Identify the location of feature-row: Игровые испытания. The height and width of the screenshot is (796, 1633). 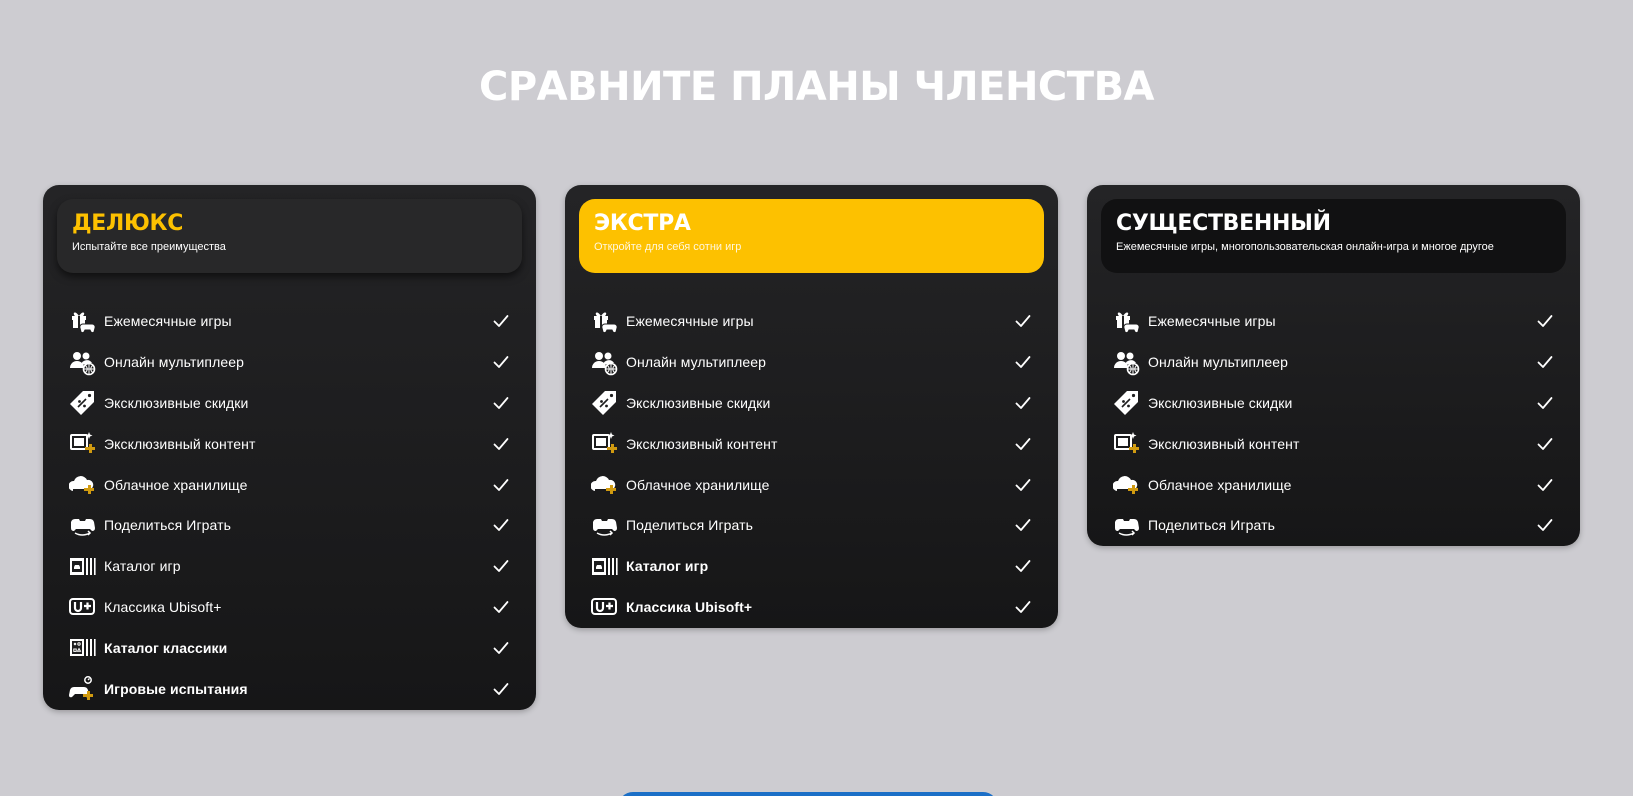
(289, 688).